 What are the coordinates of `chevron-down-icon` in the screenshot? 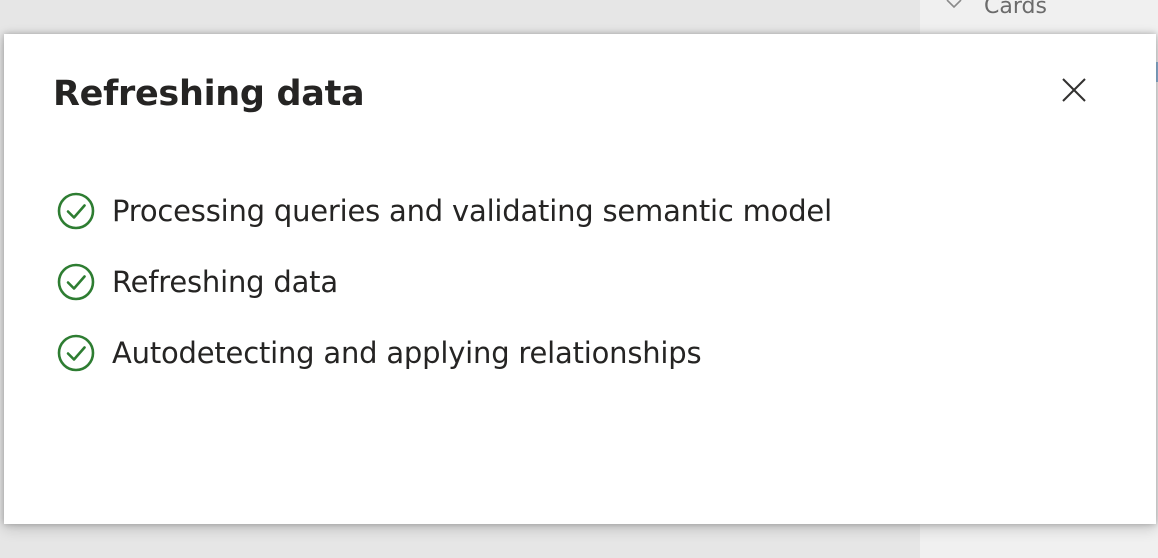 It's located at (954, 4).